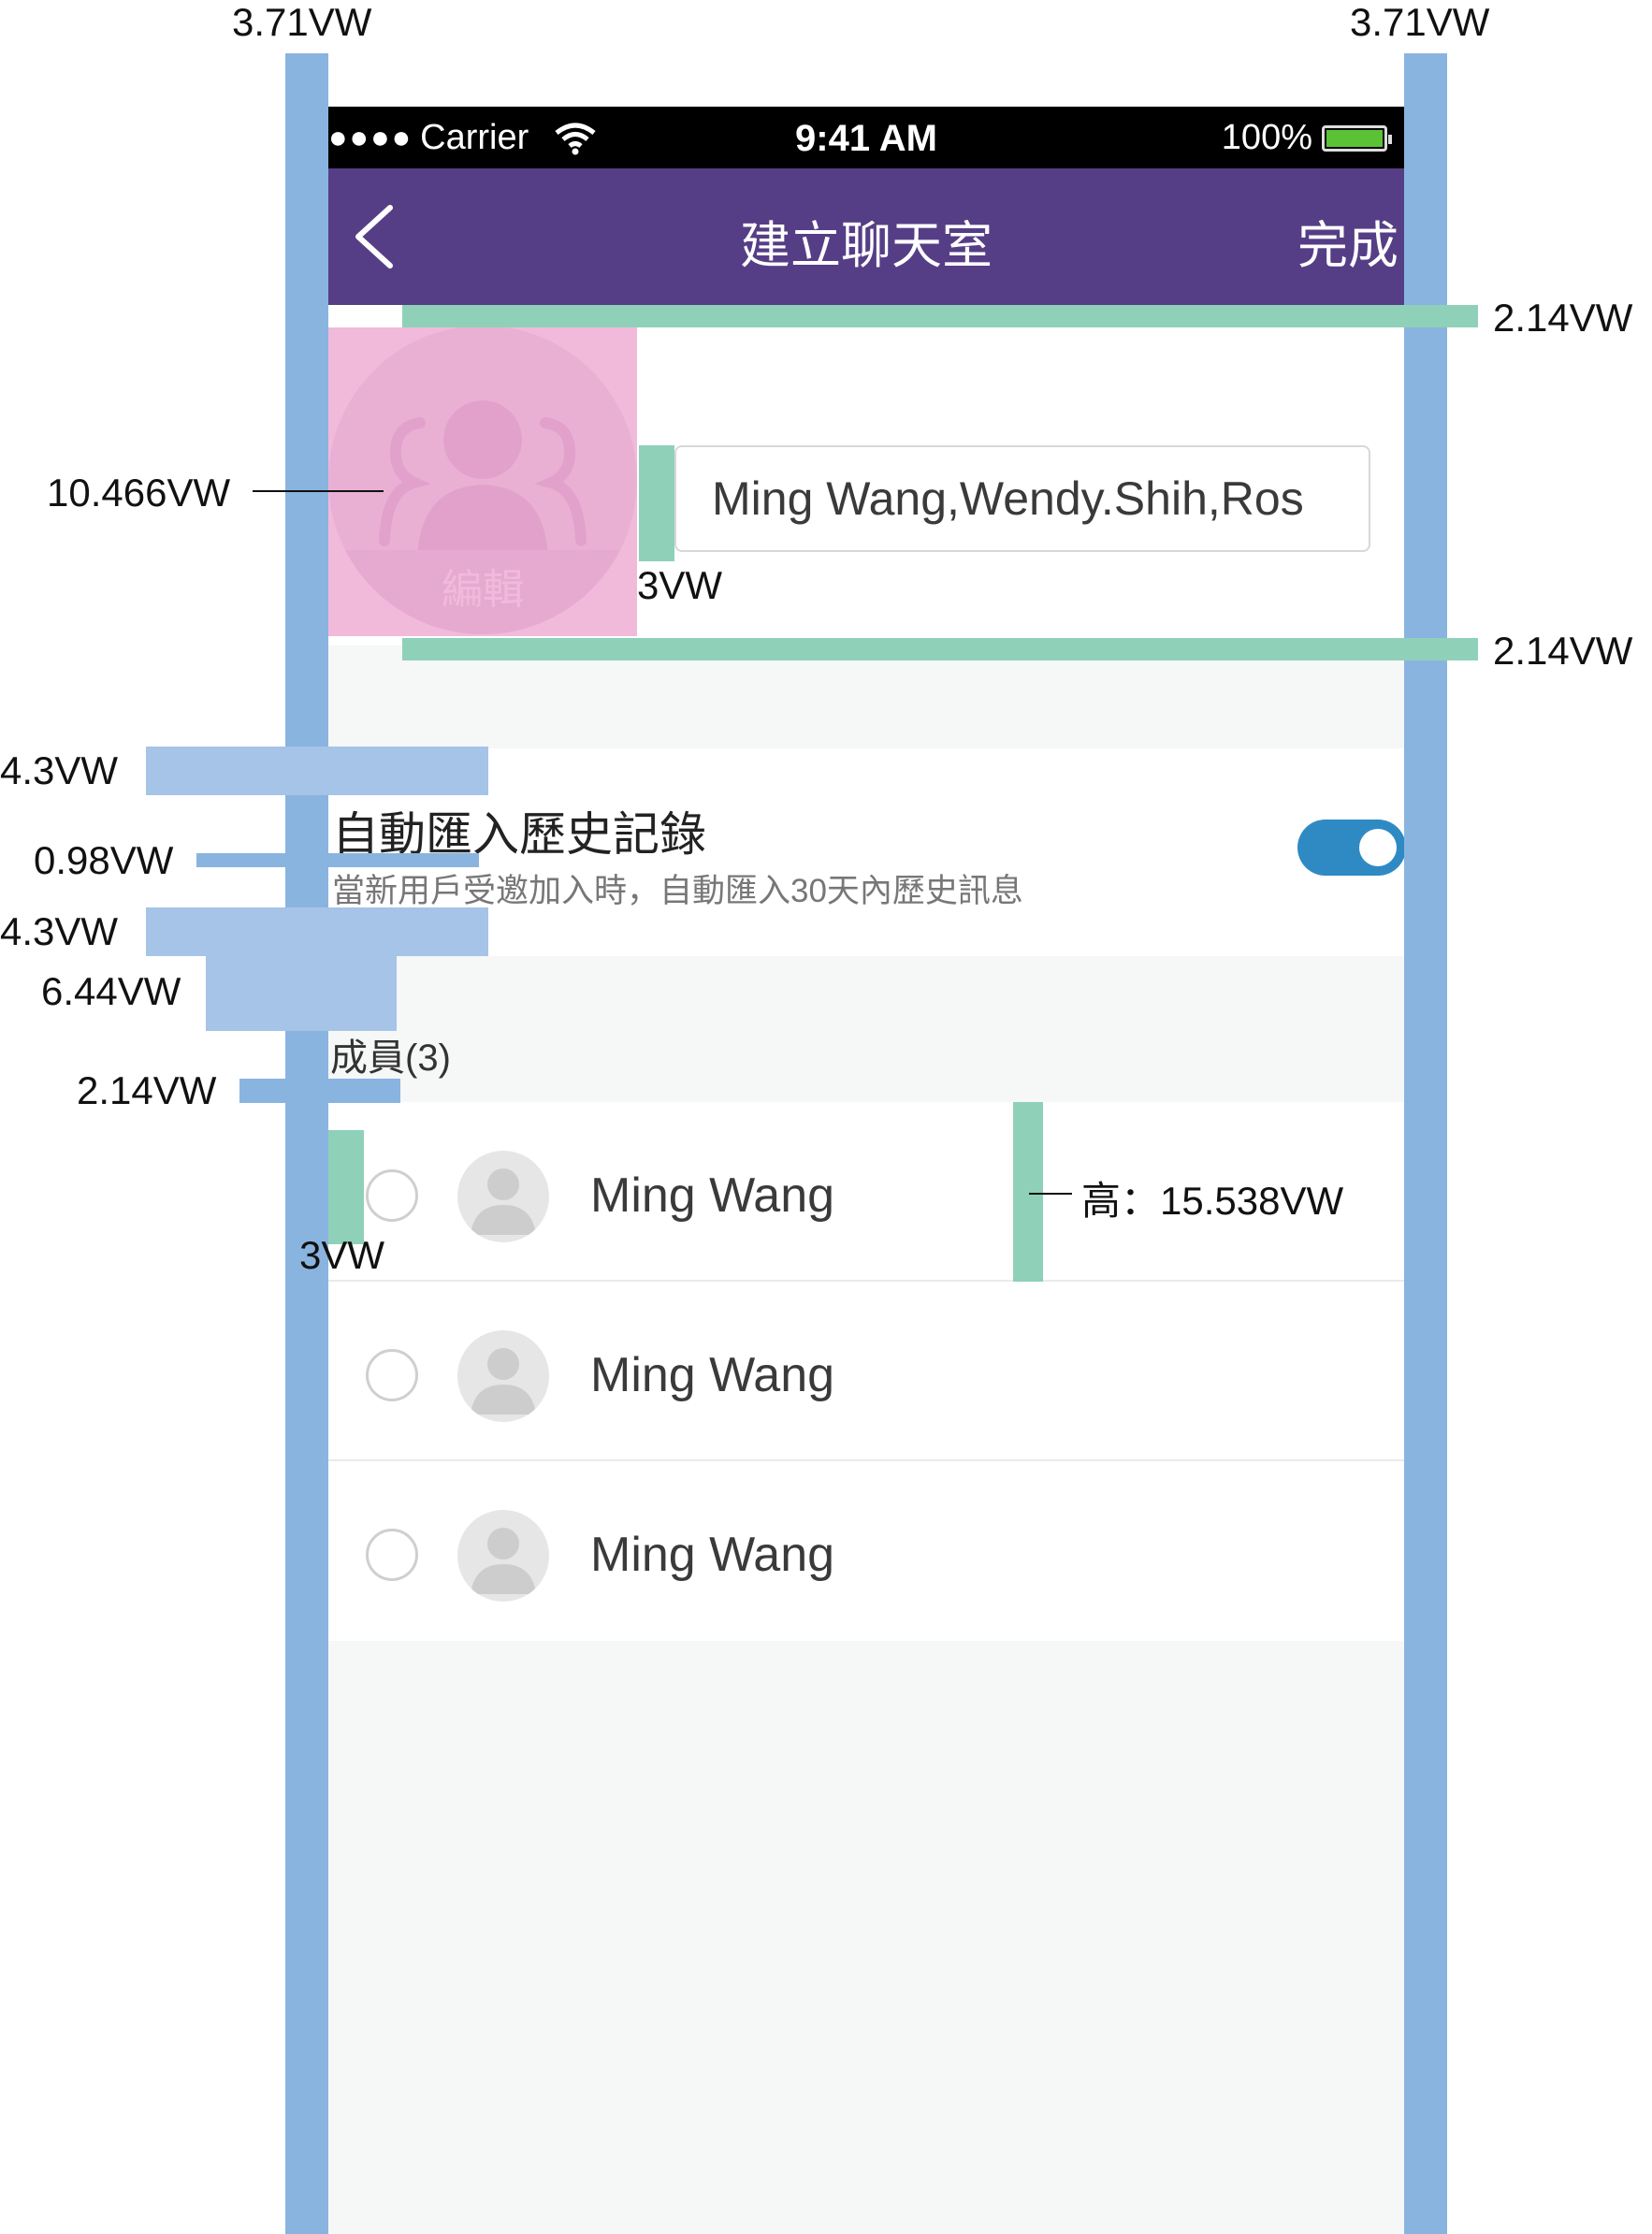 The height and width of the screenshot is (2234, 1652). What do you see at coordinates (1313, 138) in the screenshot?
I see `battery-status: 100%` at bounding box center [1313, 138].